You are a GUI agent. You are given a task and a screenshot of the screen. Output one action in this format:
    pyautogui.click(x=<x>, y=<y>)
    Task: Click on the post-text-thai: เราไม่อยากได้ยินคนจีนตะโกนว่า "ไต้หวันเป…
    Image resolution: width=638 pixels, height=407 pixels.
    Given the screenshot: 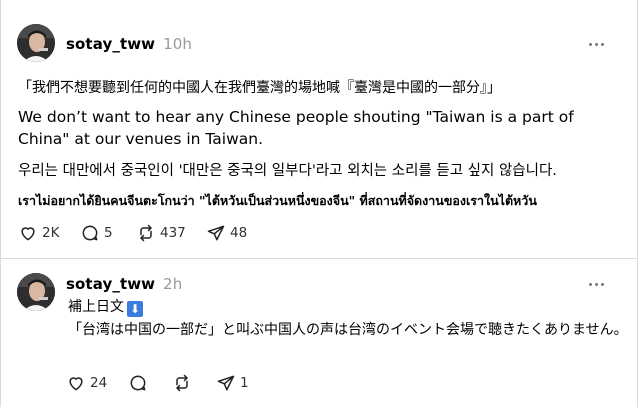 What is the action you would take?
    pyautogui.click(x=277, y=200)
    